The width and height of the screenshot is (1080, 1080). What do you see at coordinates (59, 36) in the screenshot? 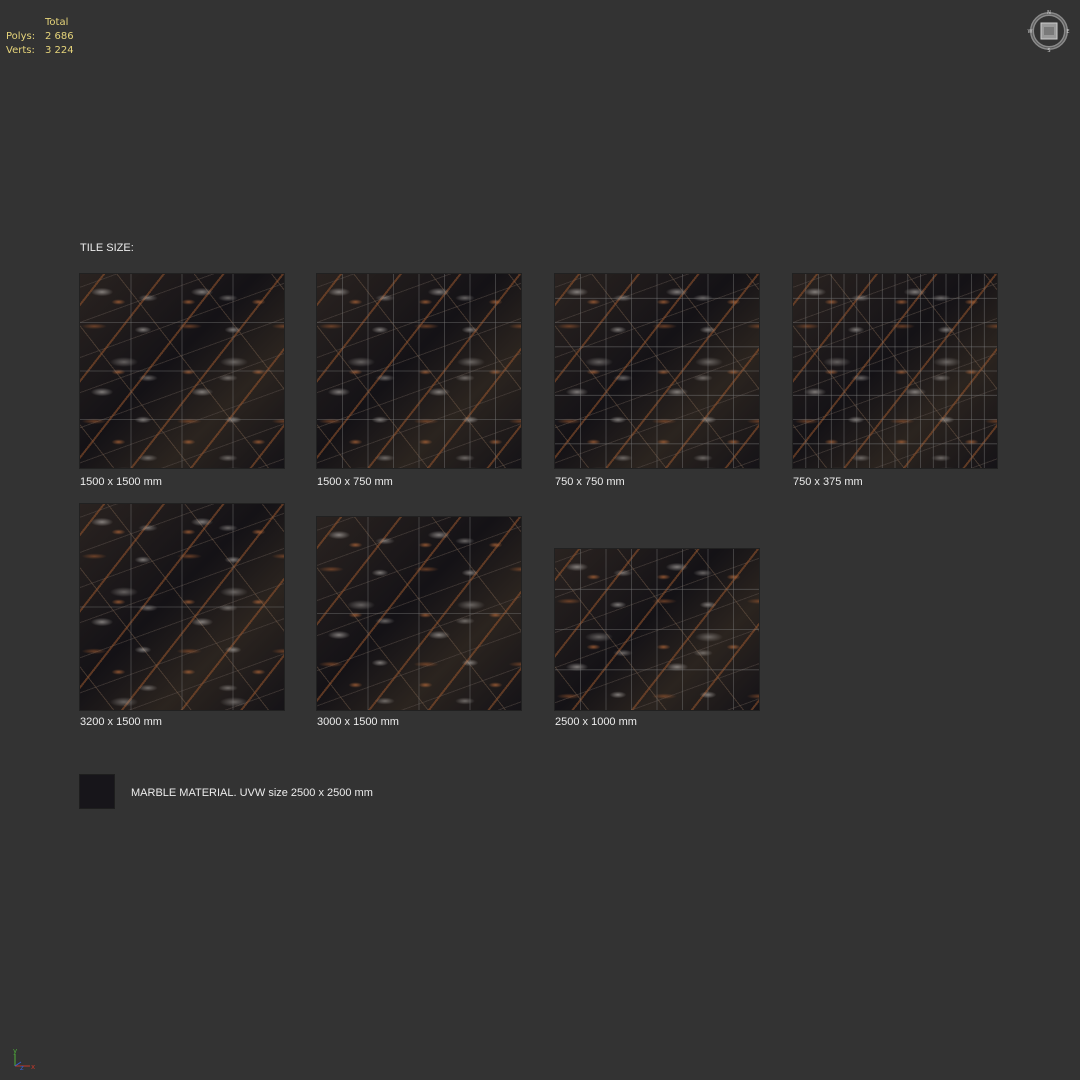
I see `polys-value: 2 686` at bounding box center [59, 36].